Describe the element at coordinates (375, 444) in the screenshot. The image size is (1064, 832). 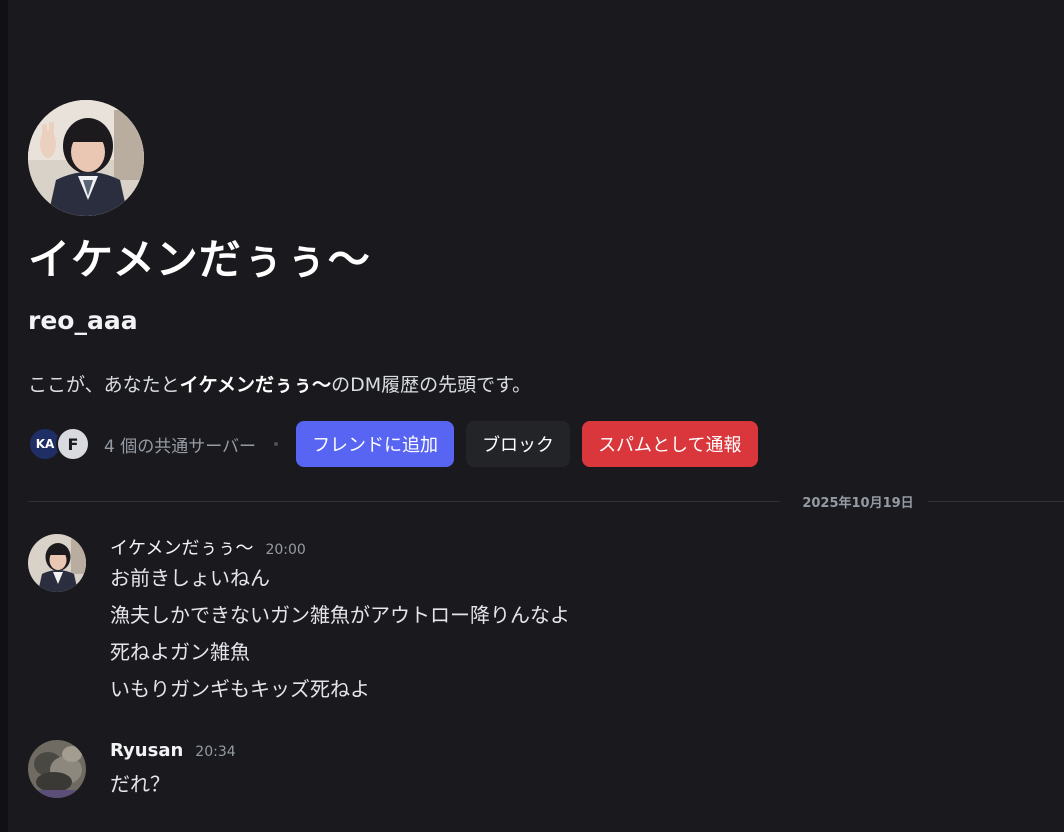
I see `add-friend-button: フレンドに追加` at that location.